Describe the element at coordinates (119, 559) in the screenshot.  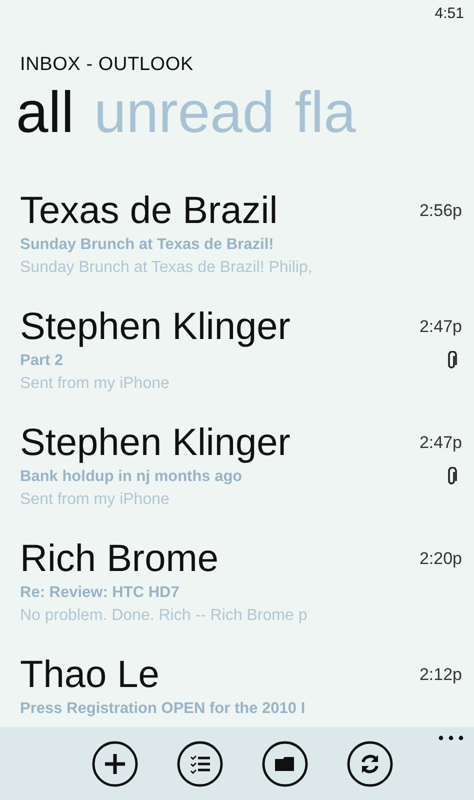
I see `sender-name: Rich Brome` at that location.